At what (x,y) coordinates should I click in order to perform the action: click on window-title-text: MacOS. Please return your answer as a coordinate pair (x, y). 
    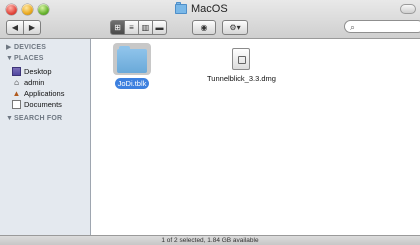
    Looking at the image, I should click on (209, 9).